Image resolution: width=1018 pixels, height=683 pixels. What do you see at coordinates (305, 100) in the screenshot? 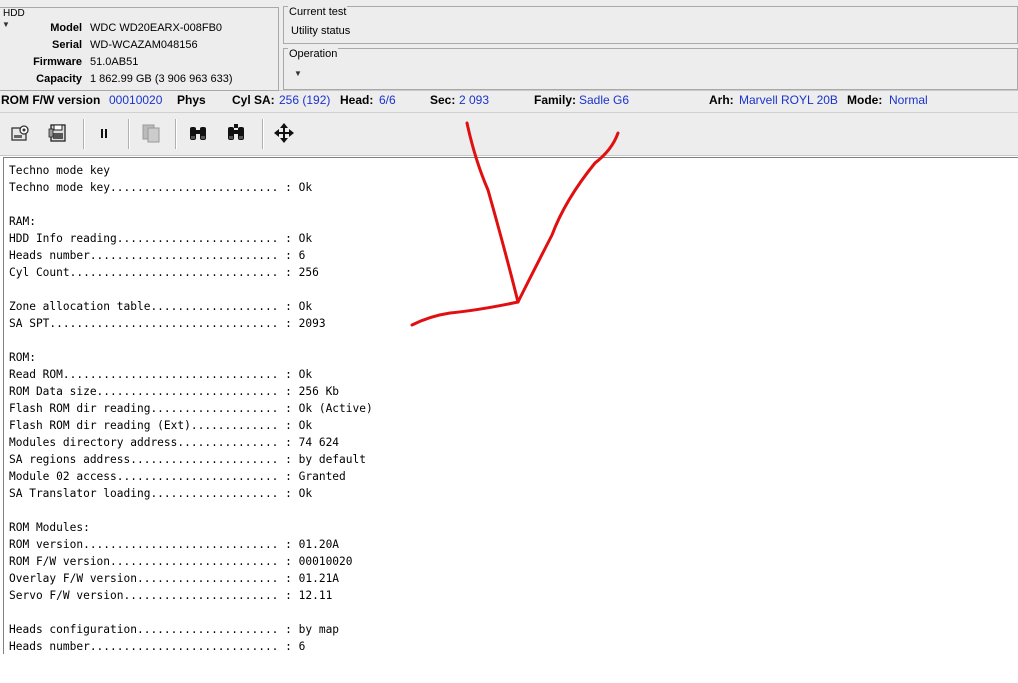
I see `cyl-sa-value: 256 (192)` at bounding box center [305, 100].